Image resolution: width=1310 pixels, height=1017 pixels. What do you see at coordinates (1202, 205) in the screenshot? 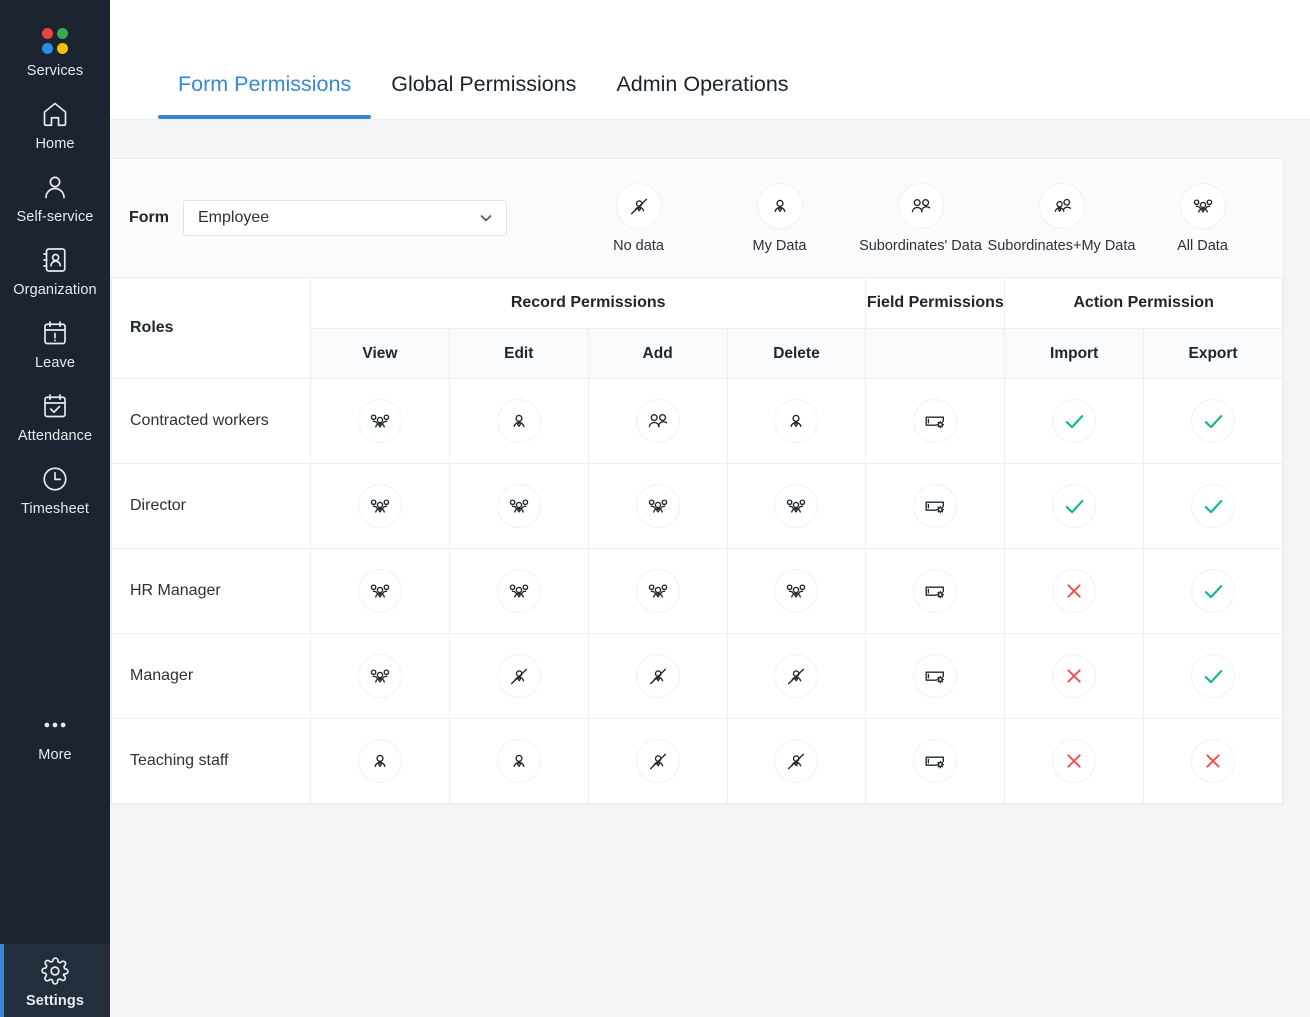
I see `three-people-icon` at bounding box center [1202, 205].